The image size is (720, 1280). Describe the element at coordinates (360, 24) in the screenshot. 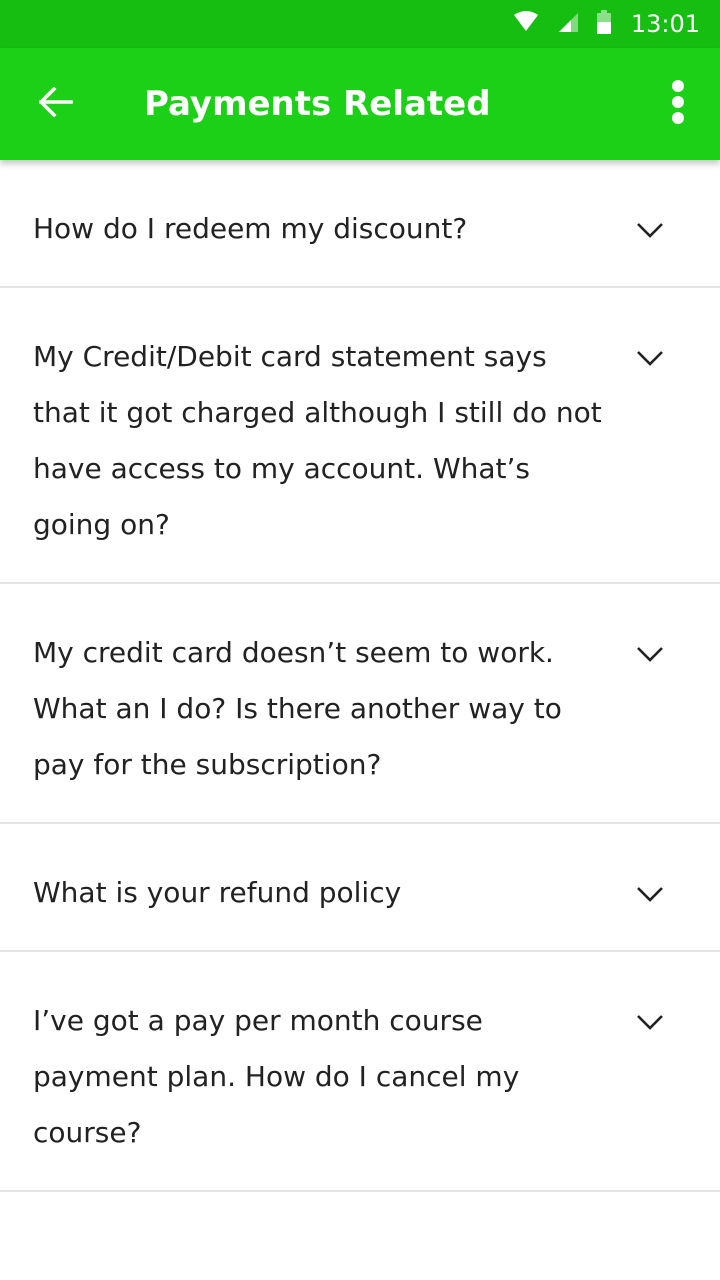

I see `status-bar: 13:01` at that location.